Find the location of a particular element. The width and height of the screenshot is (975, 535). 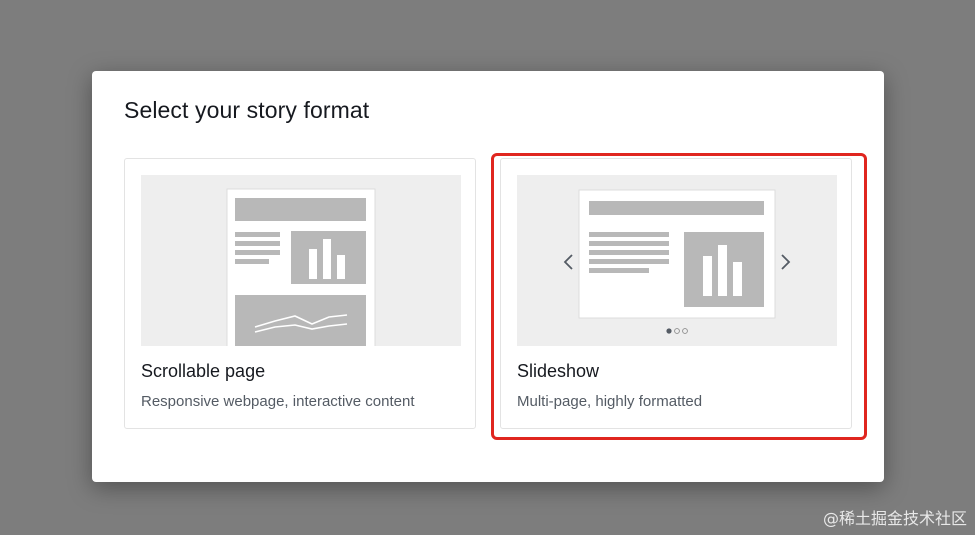

header-bar is located at coordinates (300, 209).